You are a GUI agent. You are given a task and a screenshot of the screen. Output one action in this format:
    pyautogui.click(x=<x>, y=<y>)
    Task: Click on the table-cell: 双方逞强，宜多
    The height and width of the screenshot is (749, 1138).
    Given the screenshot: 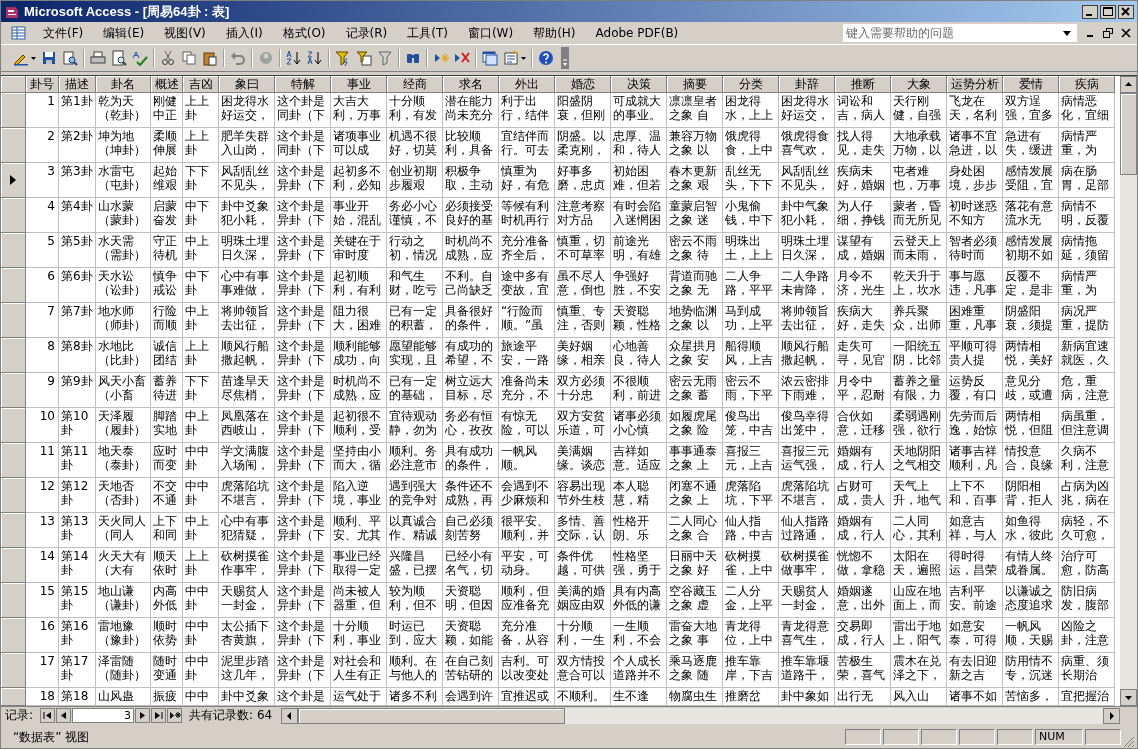 What is the action you would take?
    pyautogui.click(x=1031, y=110)
    